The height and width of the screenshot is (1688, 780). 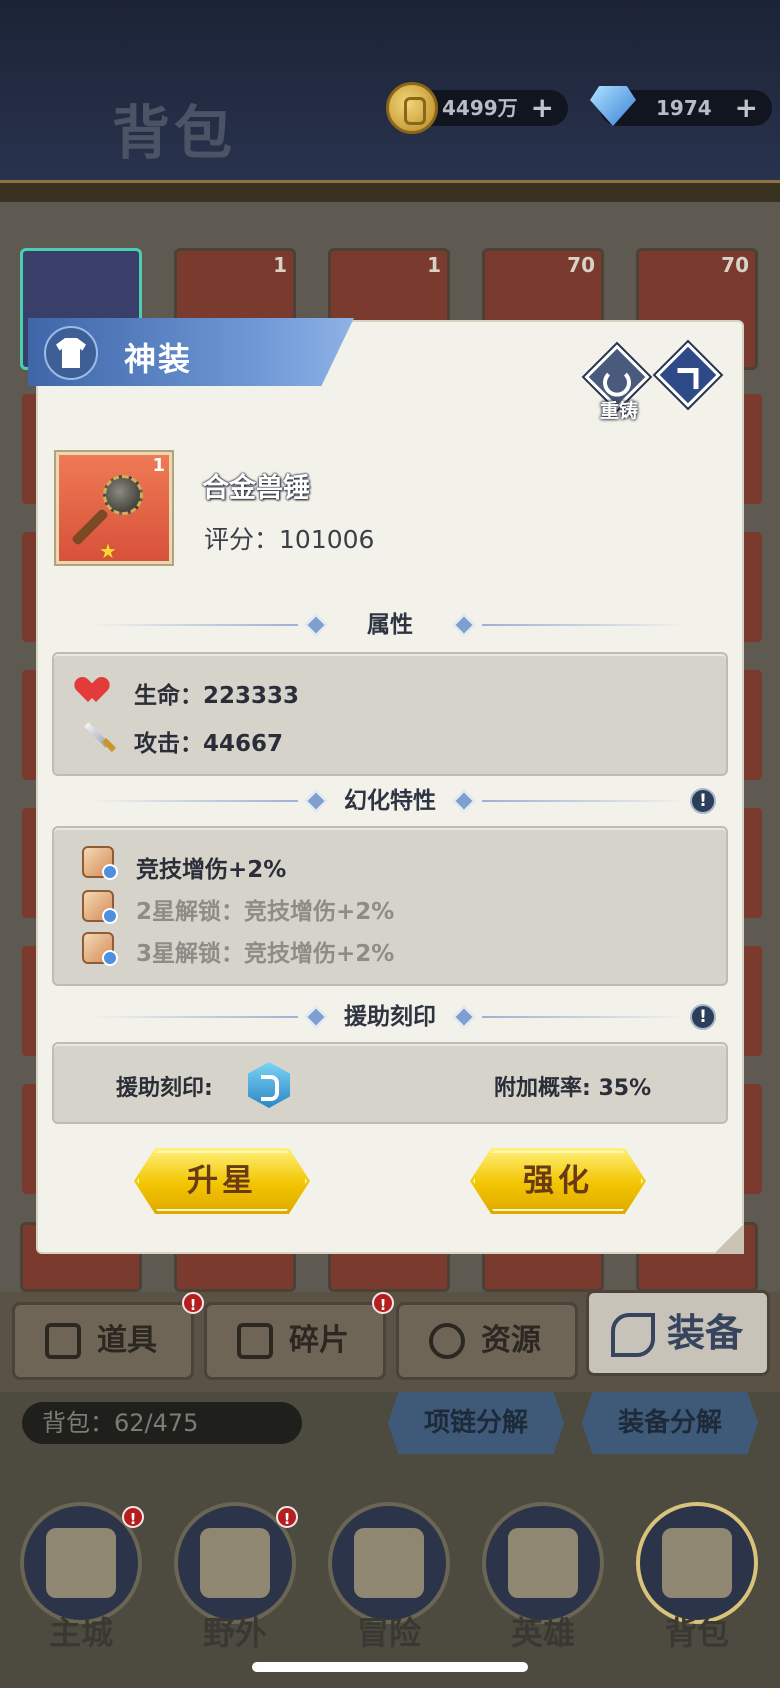 What do you see at coordinates (168, 744) in the screenshot?
I see `attack-label: 攻击：` at bounding box center [168, 744].